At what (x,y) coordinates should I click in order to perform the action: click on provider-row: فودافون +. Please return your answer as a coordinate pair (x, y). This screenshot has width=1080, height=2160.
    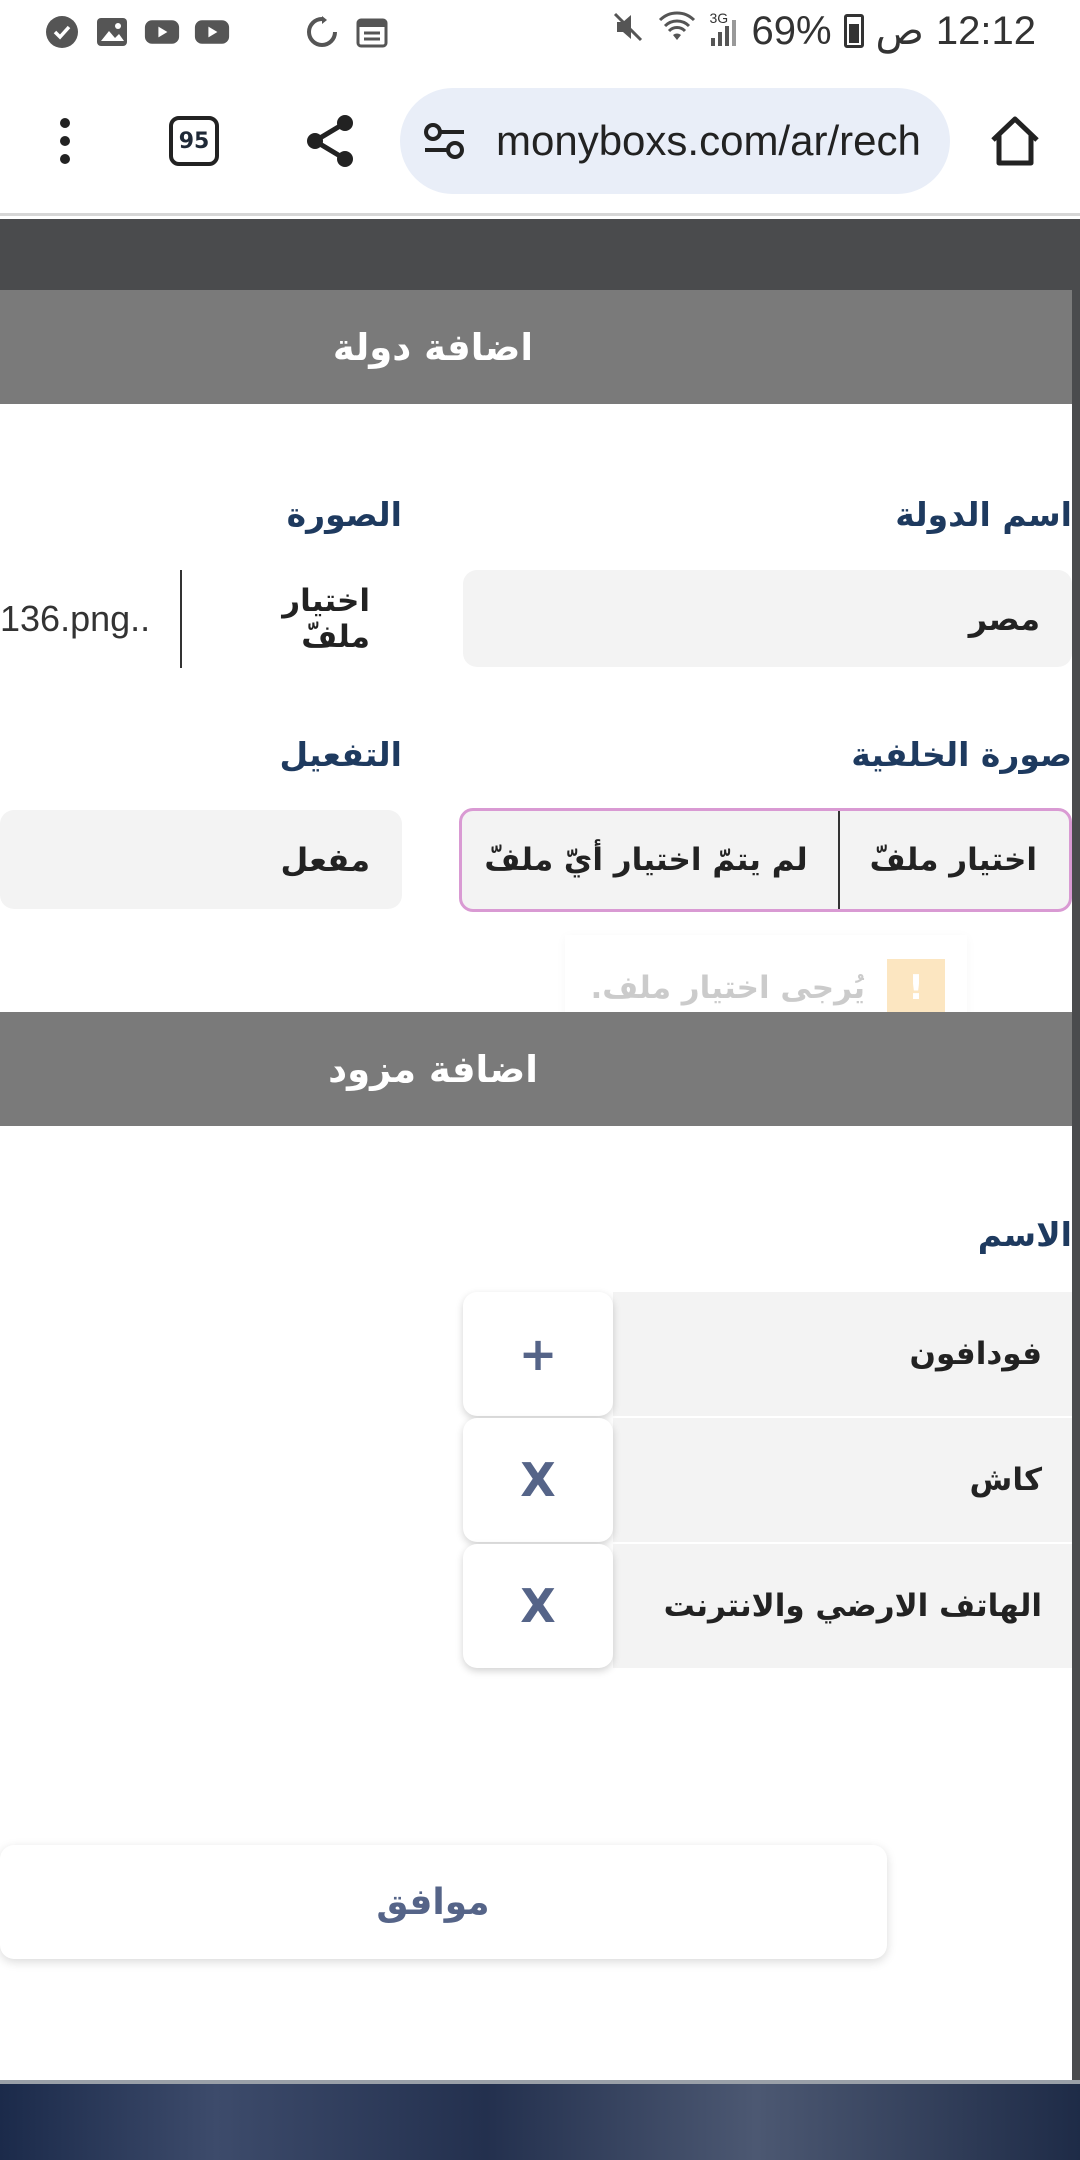
    Looking at the image, I should click on (767, 1354).